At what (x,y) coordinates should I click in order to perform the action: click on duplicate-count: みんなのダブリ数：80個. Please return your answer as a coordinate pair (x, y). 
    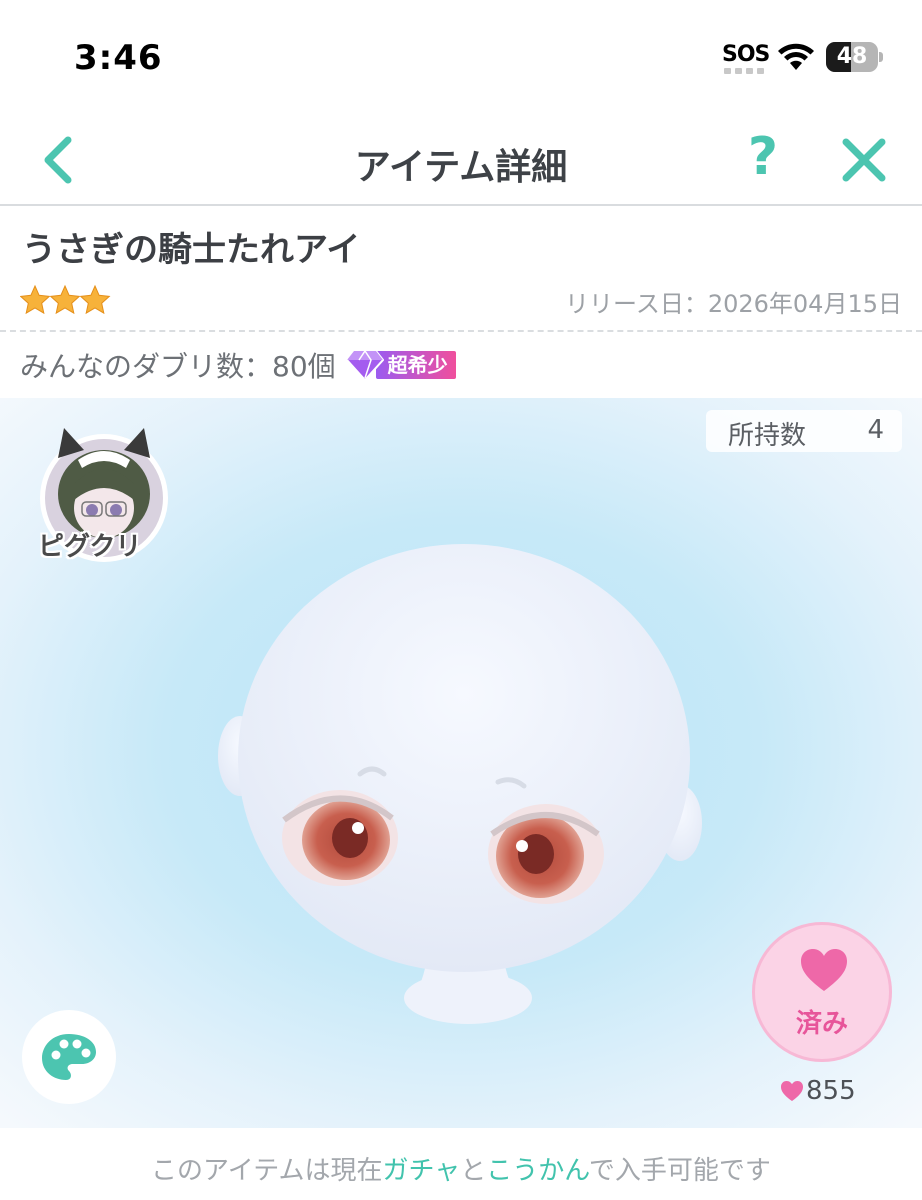
    Looking at the image, I should click on (178, 366).